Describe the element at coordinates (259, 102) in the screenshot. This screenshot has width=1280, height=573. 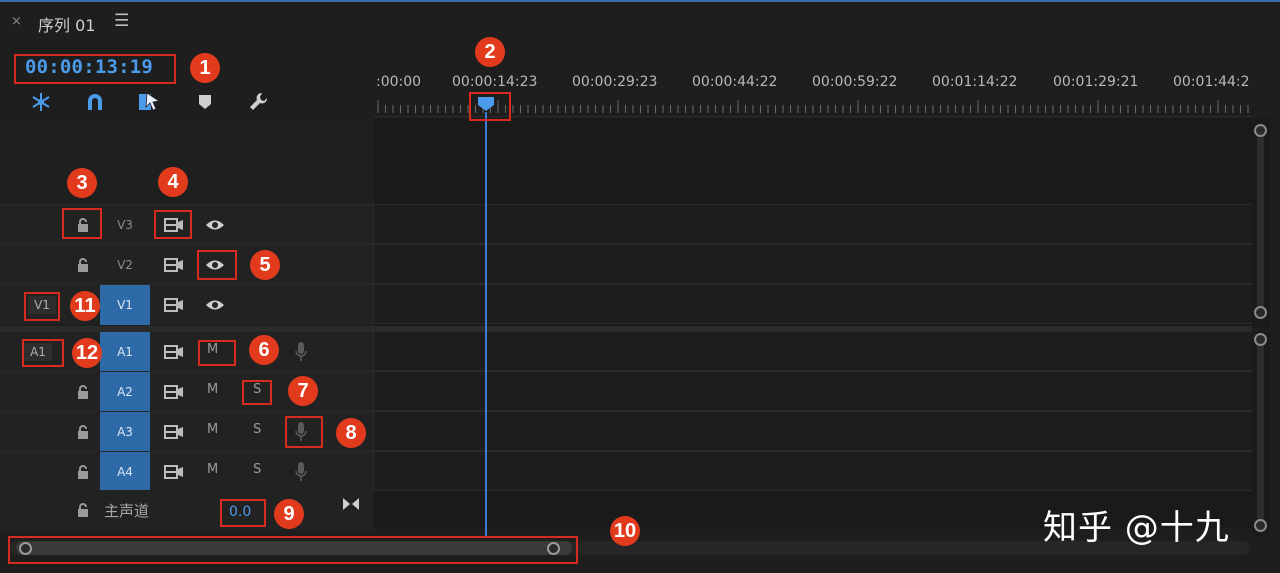
I see `wrench-icon` at that location.